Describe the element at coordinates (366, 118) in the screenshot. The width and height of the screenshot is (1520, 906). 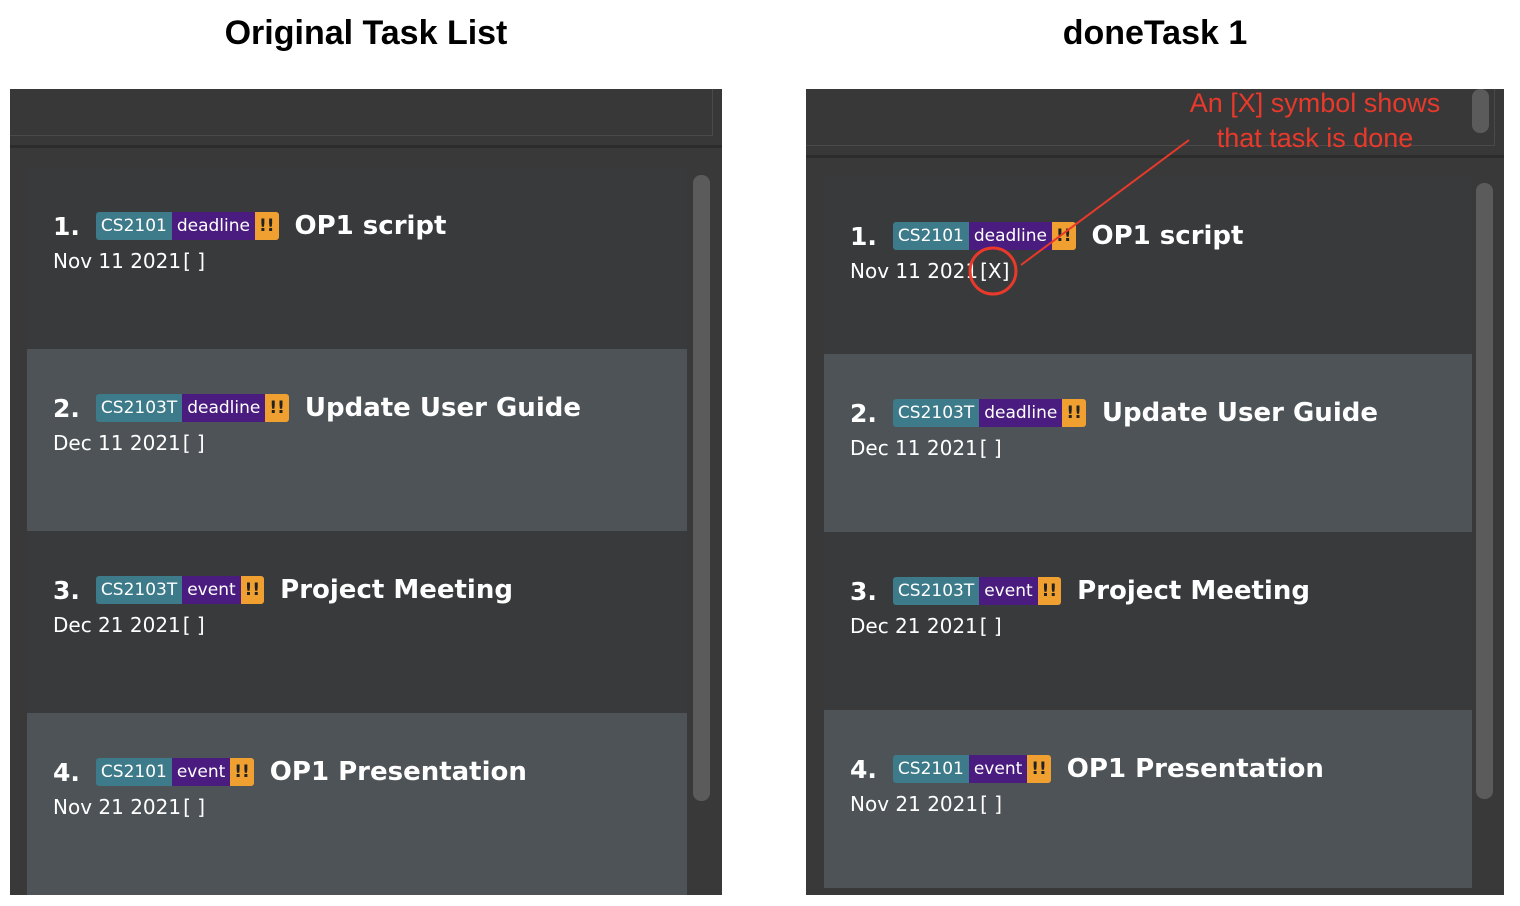
I see `command-box-area` at that location.